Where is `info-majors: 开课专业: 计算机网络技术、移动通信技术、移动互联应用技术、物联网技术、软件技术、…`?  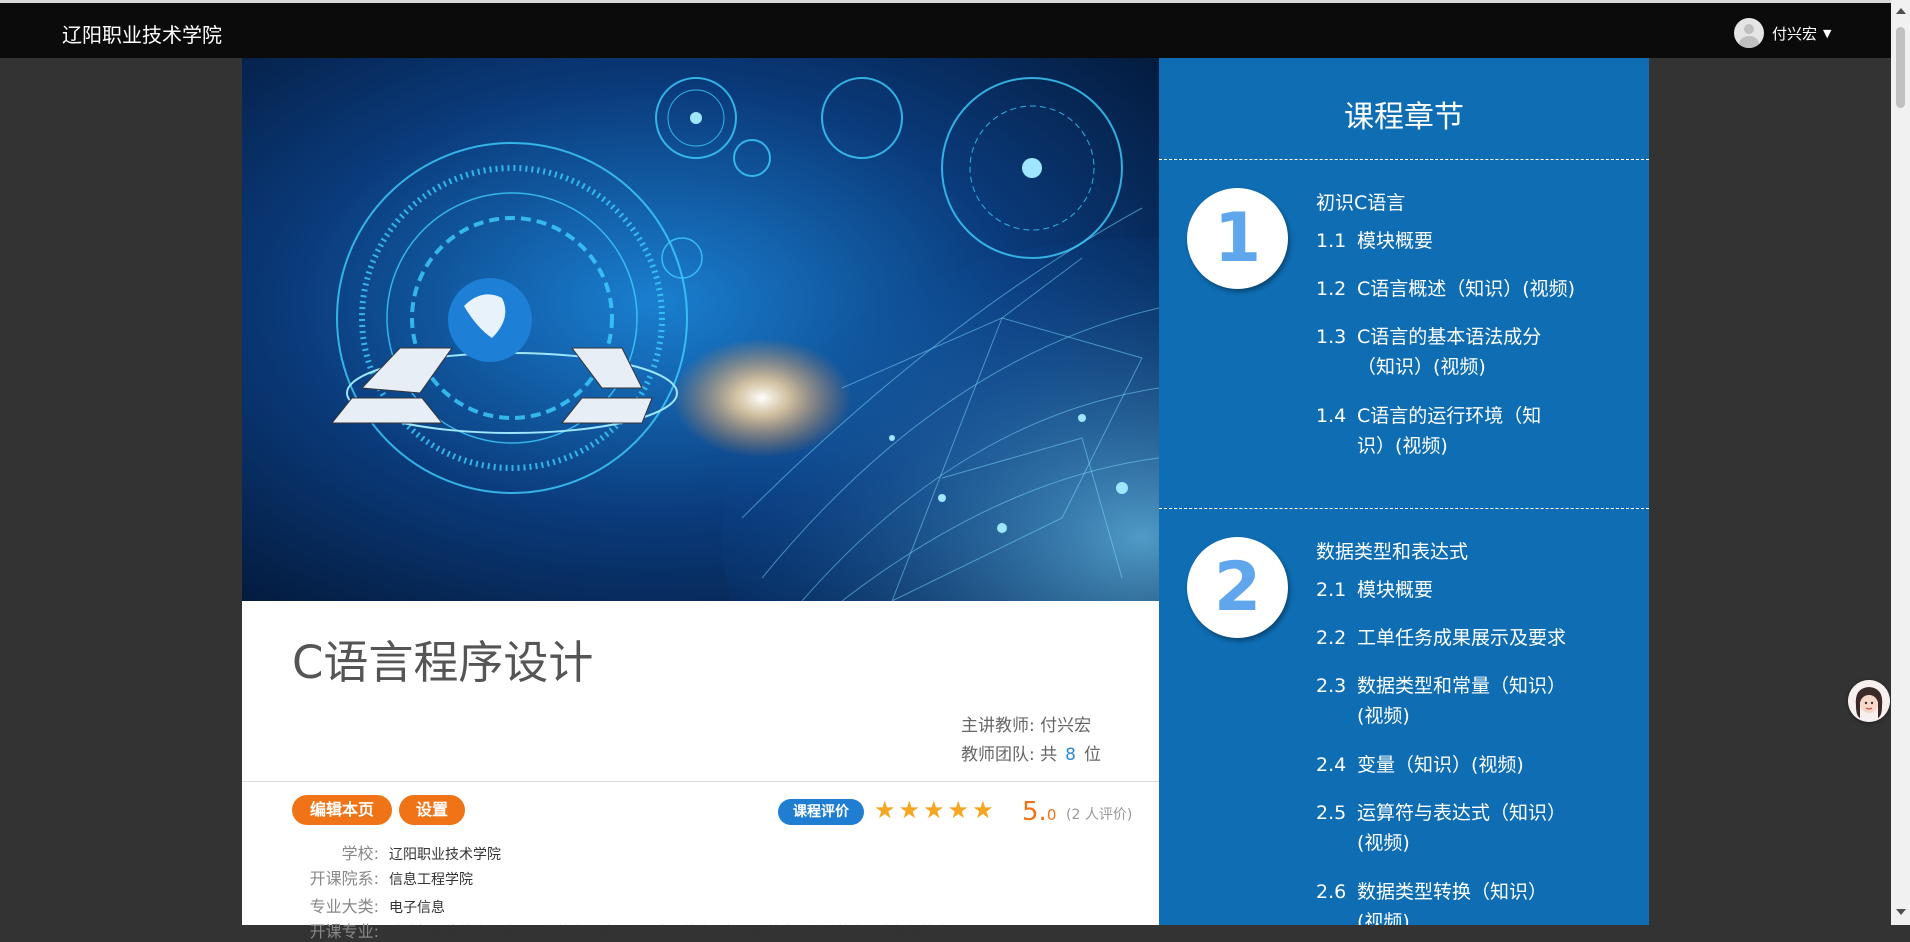
info-majors: 开课专业: 计算机网络技术、移动通信技术、移动互联应用技术、物联网技术、软件技术、… is located at coordinates (574, 930).